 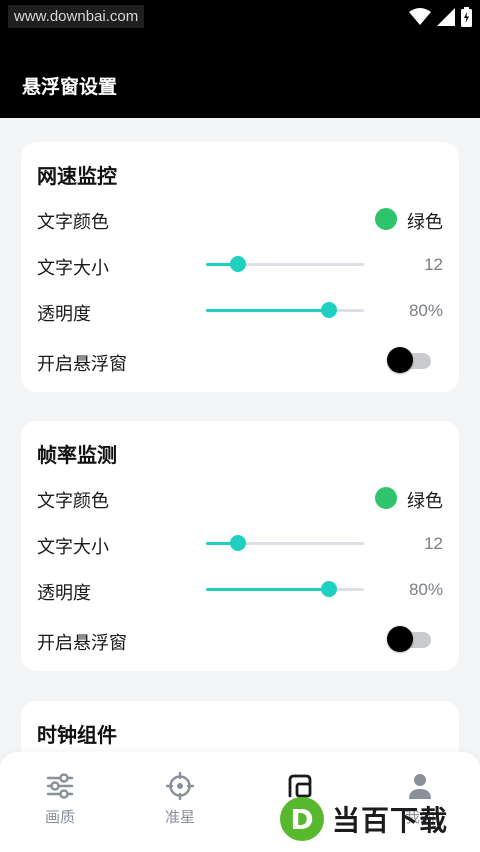 What do you see at coordinates (77, 176) in the screenshot?
I see `card-title: 网速监控` at bounding box center [77, 176].